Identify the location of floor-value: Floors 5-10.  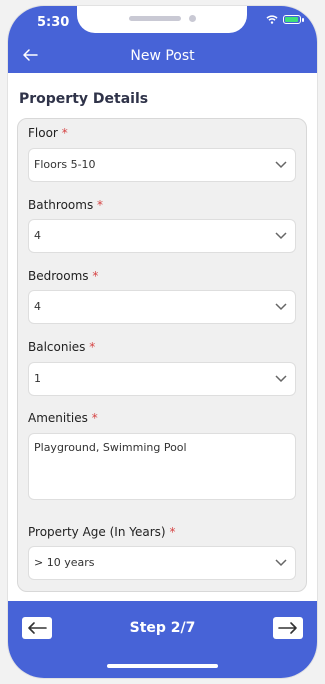
(65, 164).